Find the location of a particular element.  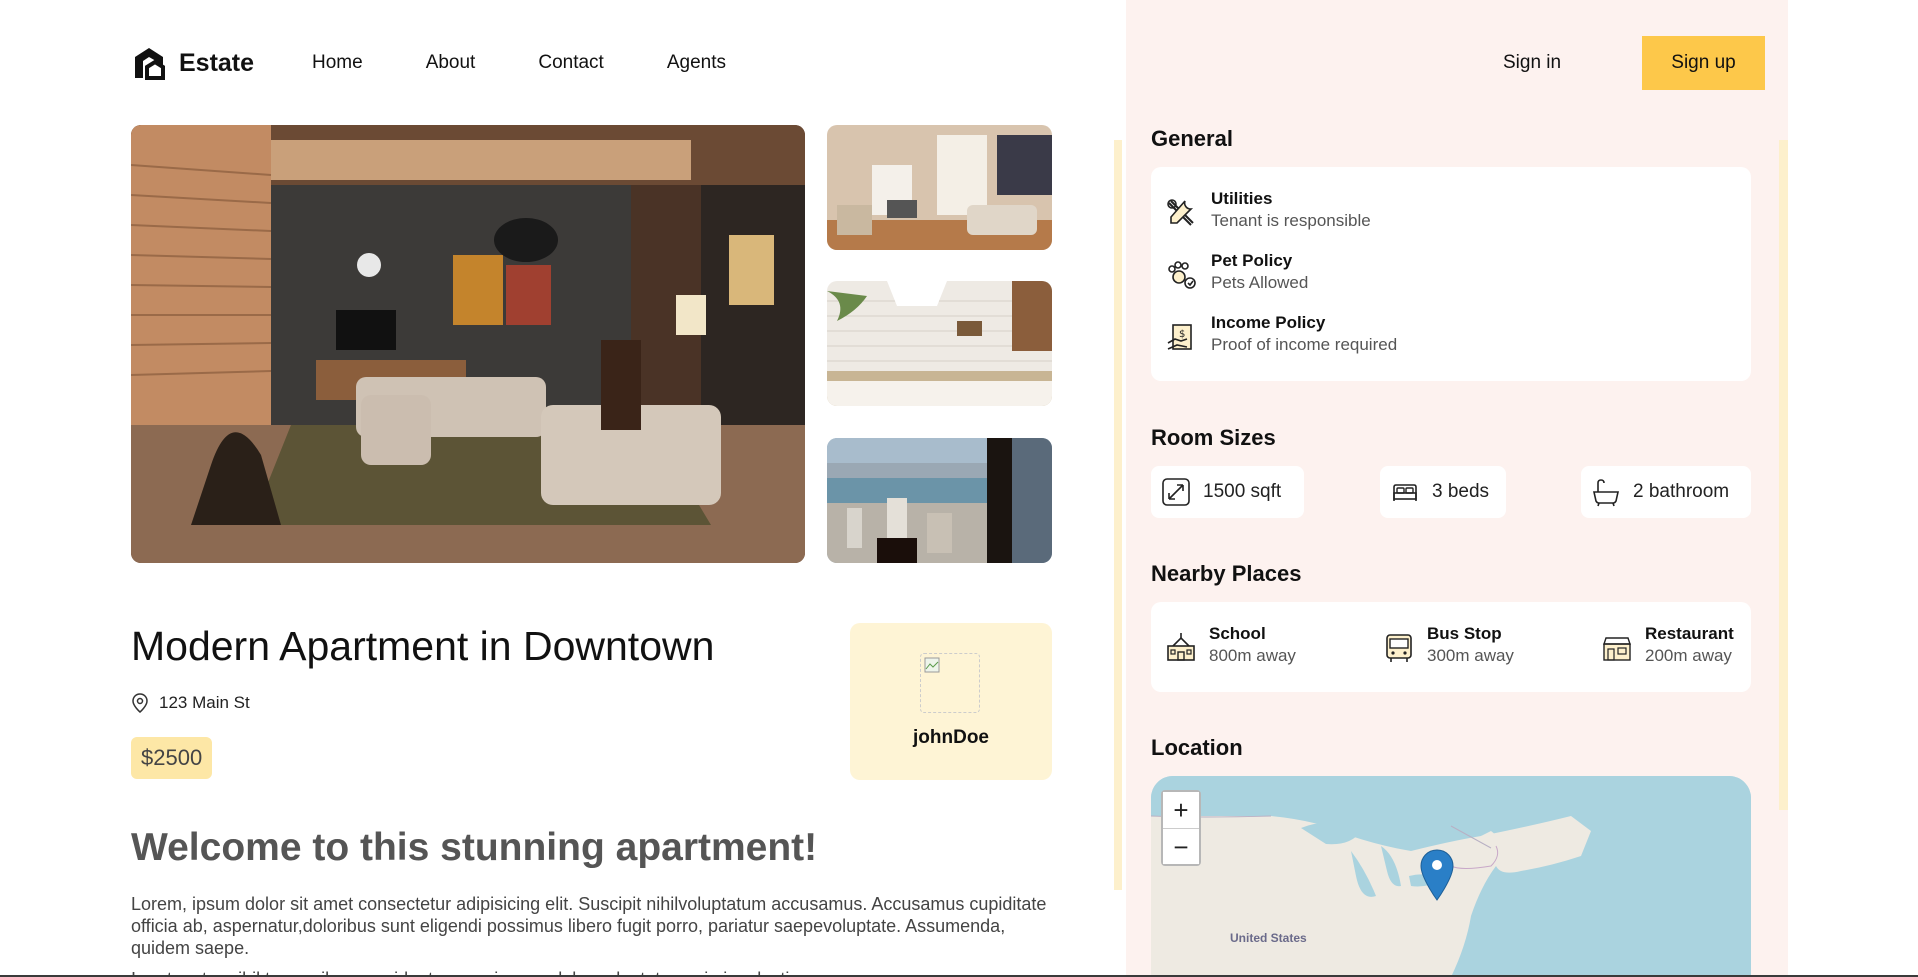

nearby-heading: Nearby Places is located at coordinates (1226, 573).